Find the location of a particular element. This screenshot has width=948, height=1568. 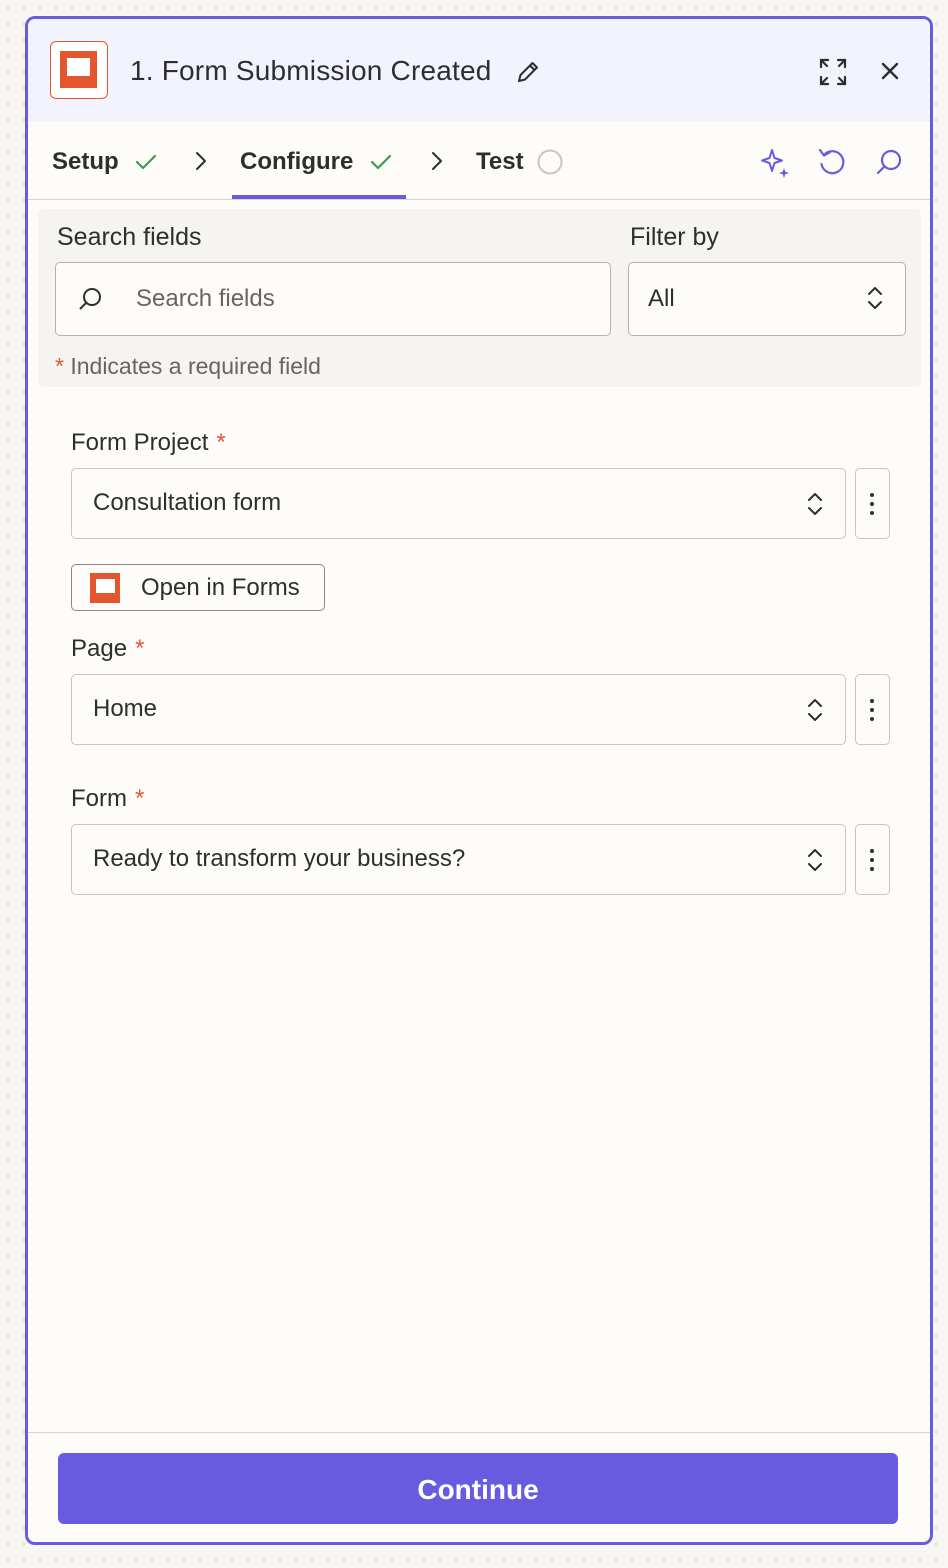

form-project-select: Consultation form is located at coordinates (458, 503).